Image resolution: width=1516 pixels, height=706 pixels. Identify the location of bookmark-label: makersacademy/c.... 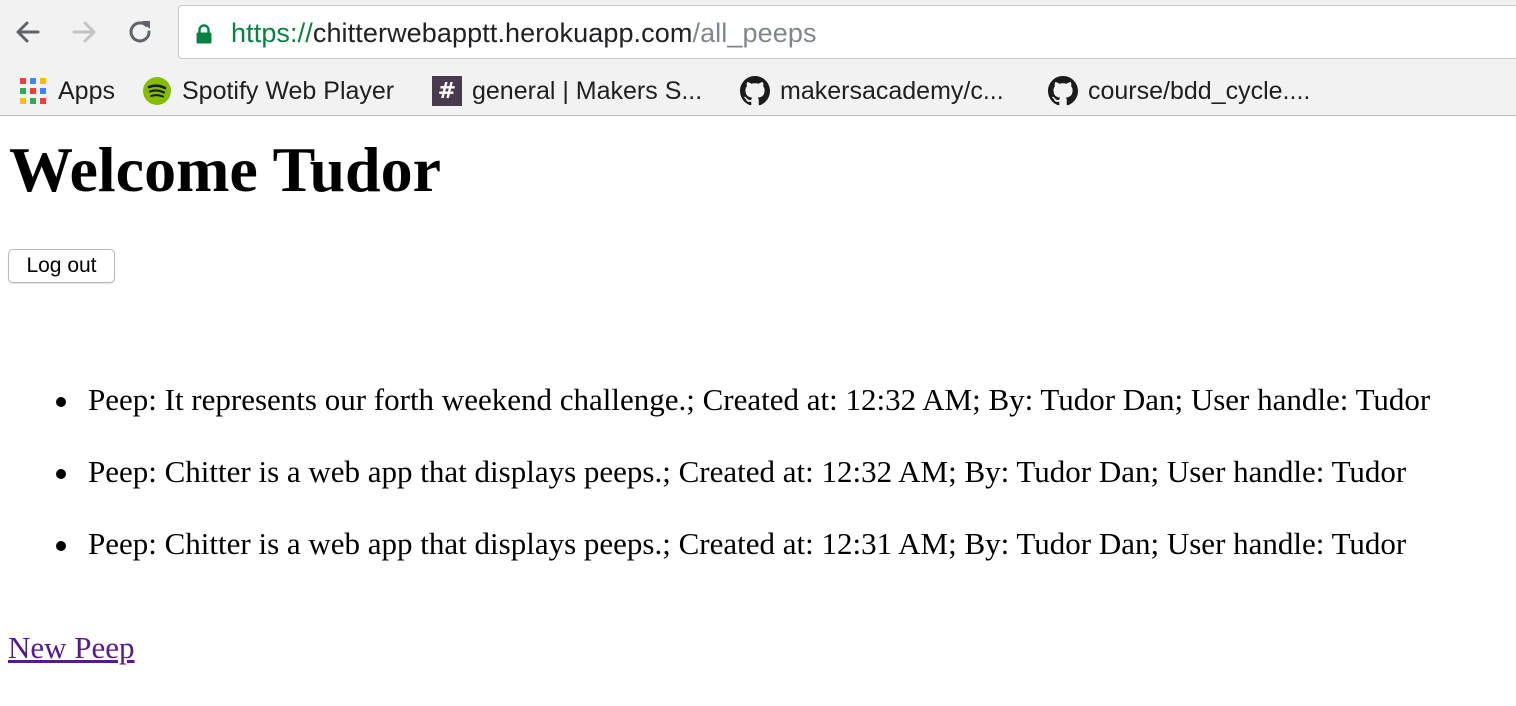
(892, 90).